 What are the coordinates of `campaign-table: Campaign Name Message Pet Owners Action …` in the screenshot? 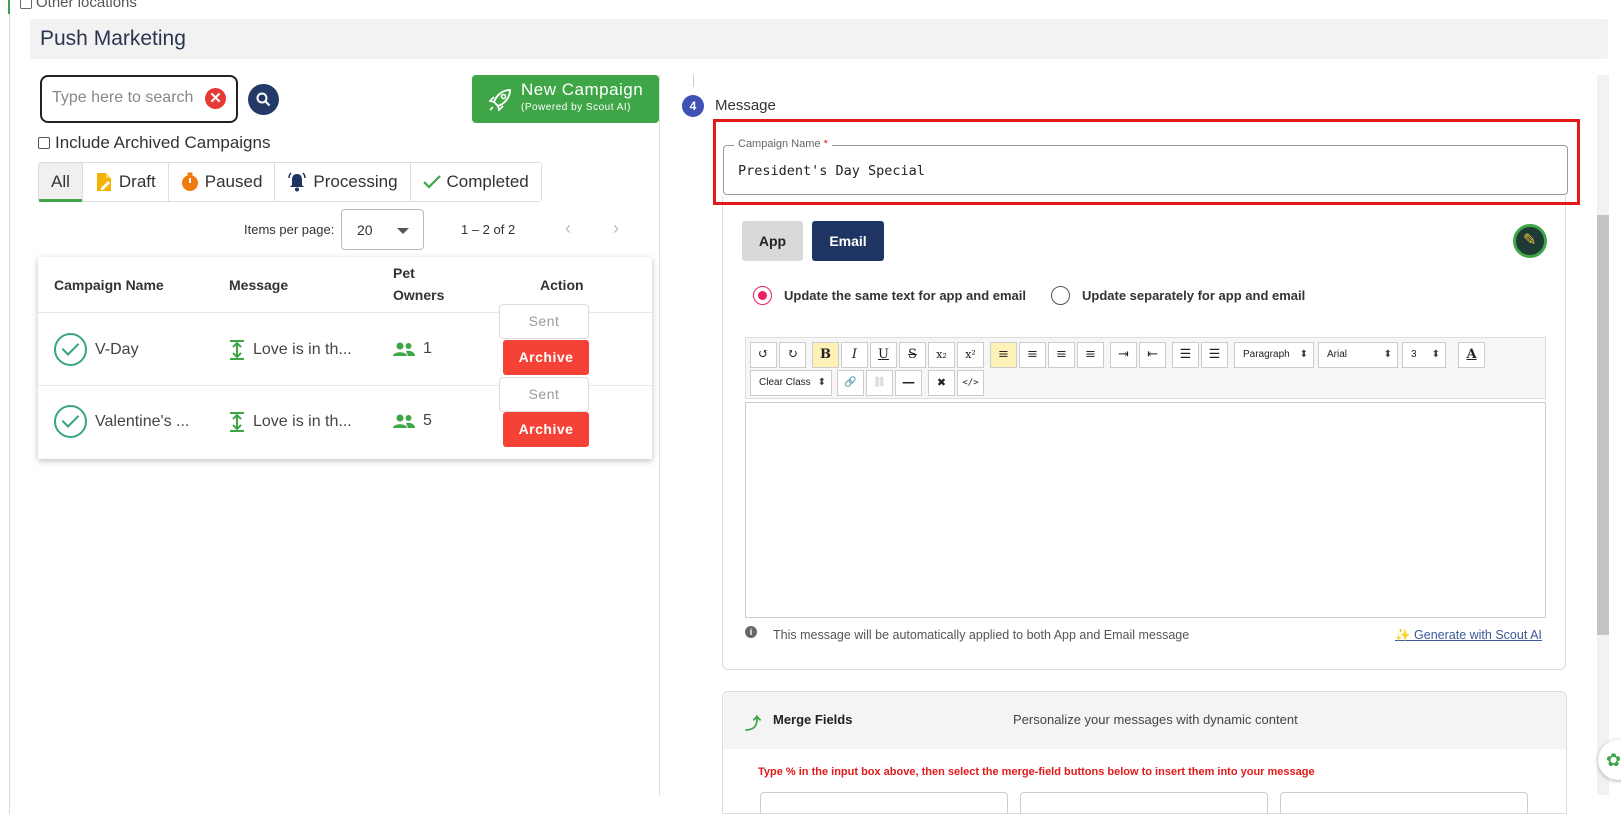 It's located at (345, 358).